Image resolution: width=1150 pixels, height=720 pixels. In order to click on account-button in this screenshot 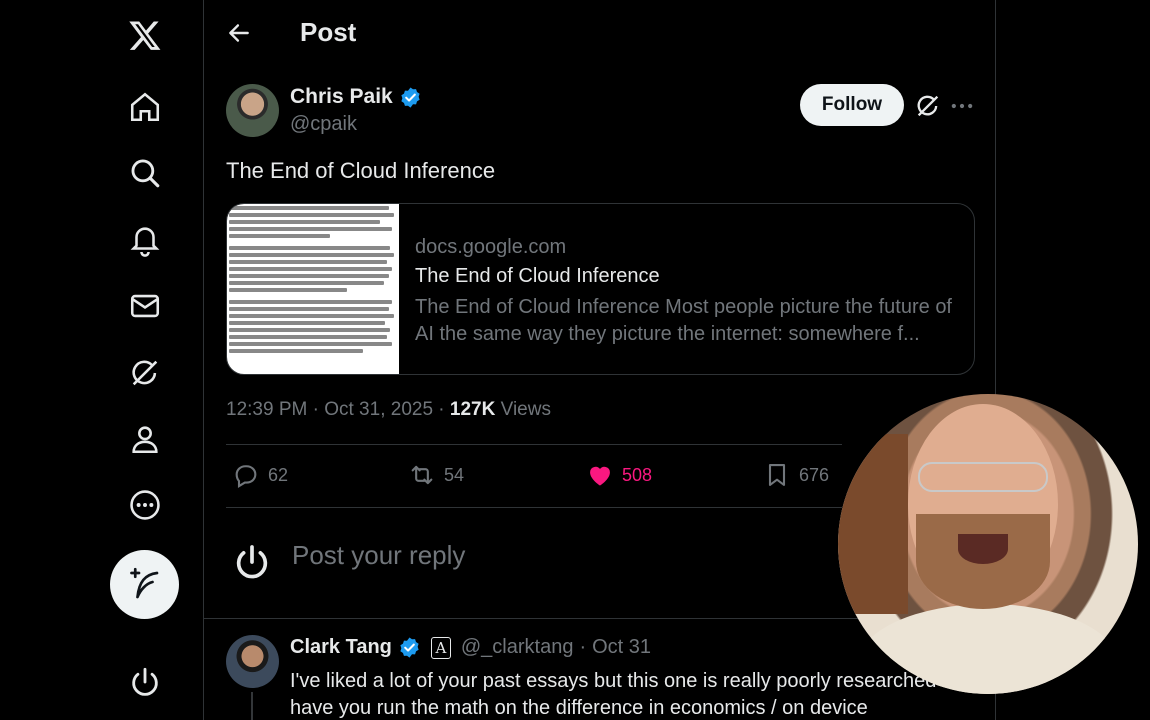, I will do `click(145, 682)`.